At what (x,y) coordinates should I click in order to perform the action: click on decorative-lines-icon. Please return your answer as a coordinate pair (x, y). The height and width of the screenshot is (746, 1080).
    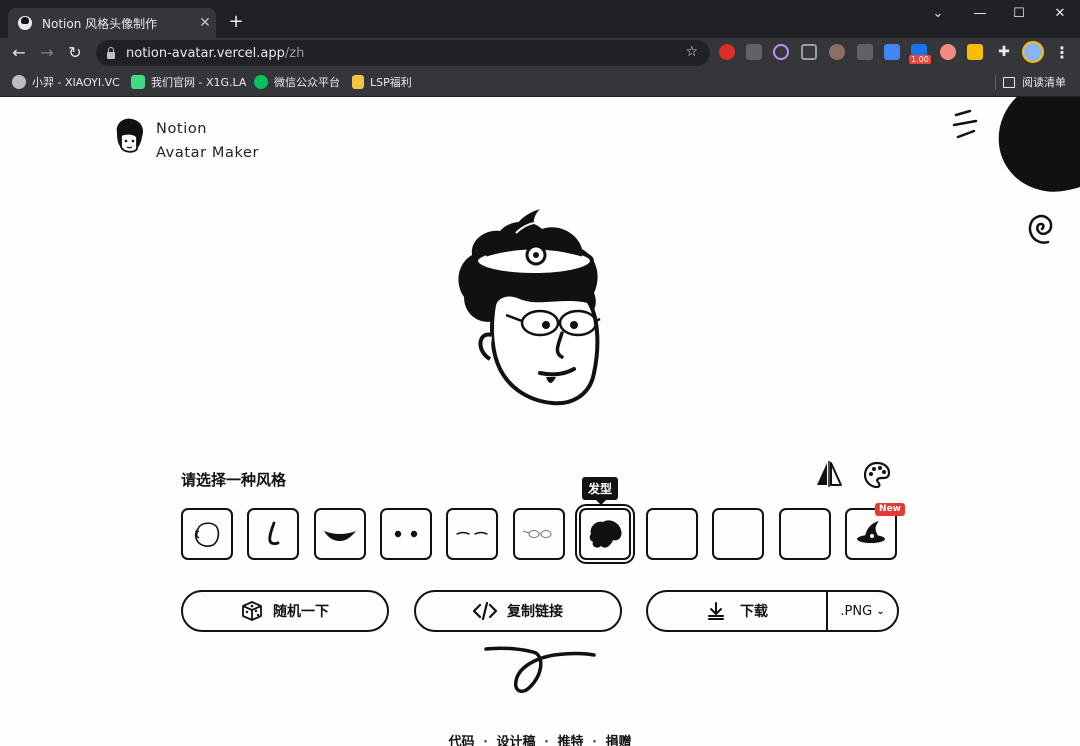
    Looking at the image, I should click on (965, 124).